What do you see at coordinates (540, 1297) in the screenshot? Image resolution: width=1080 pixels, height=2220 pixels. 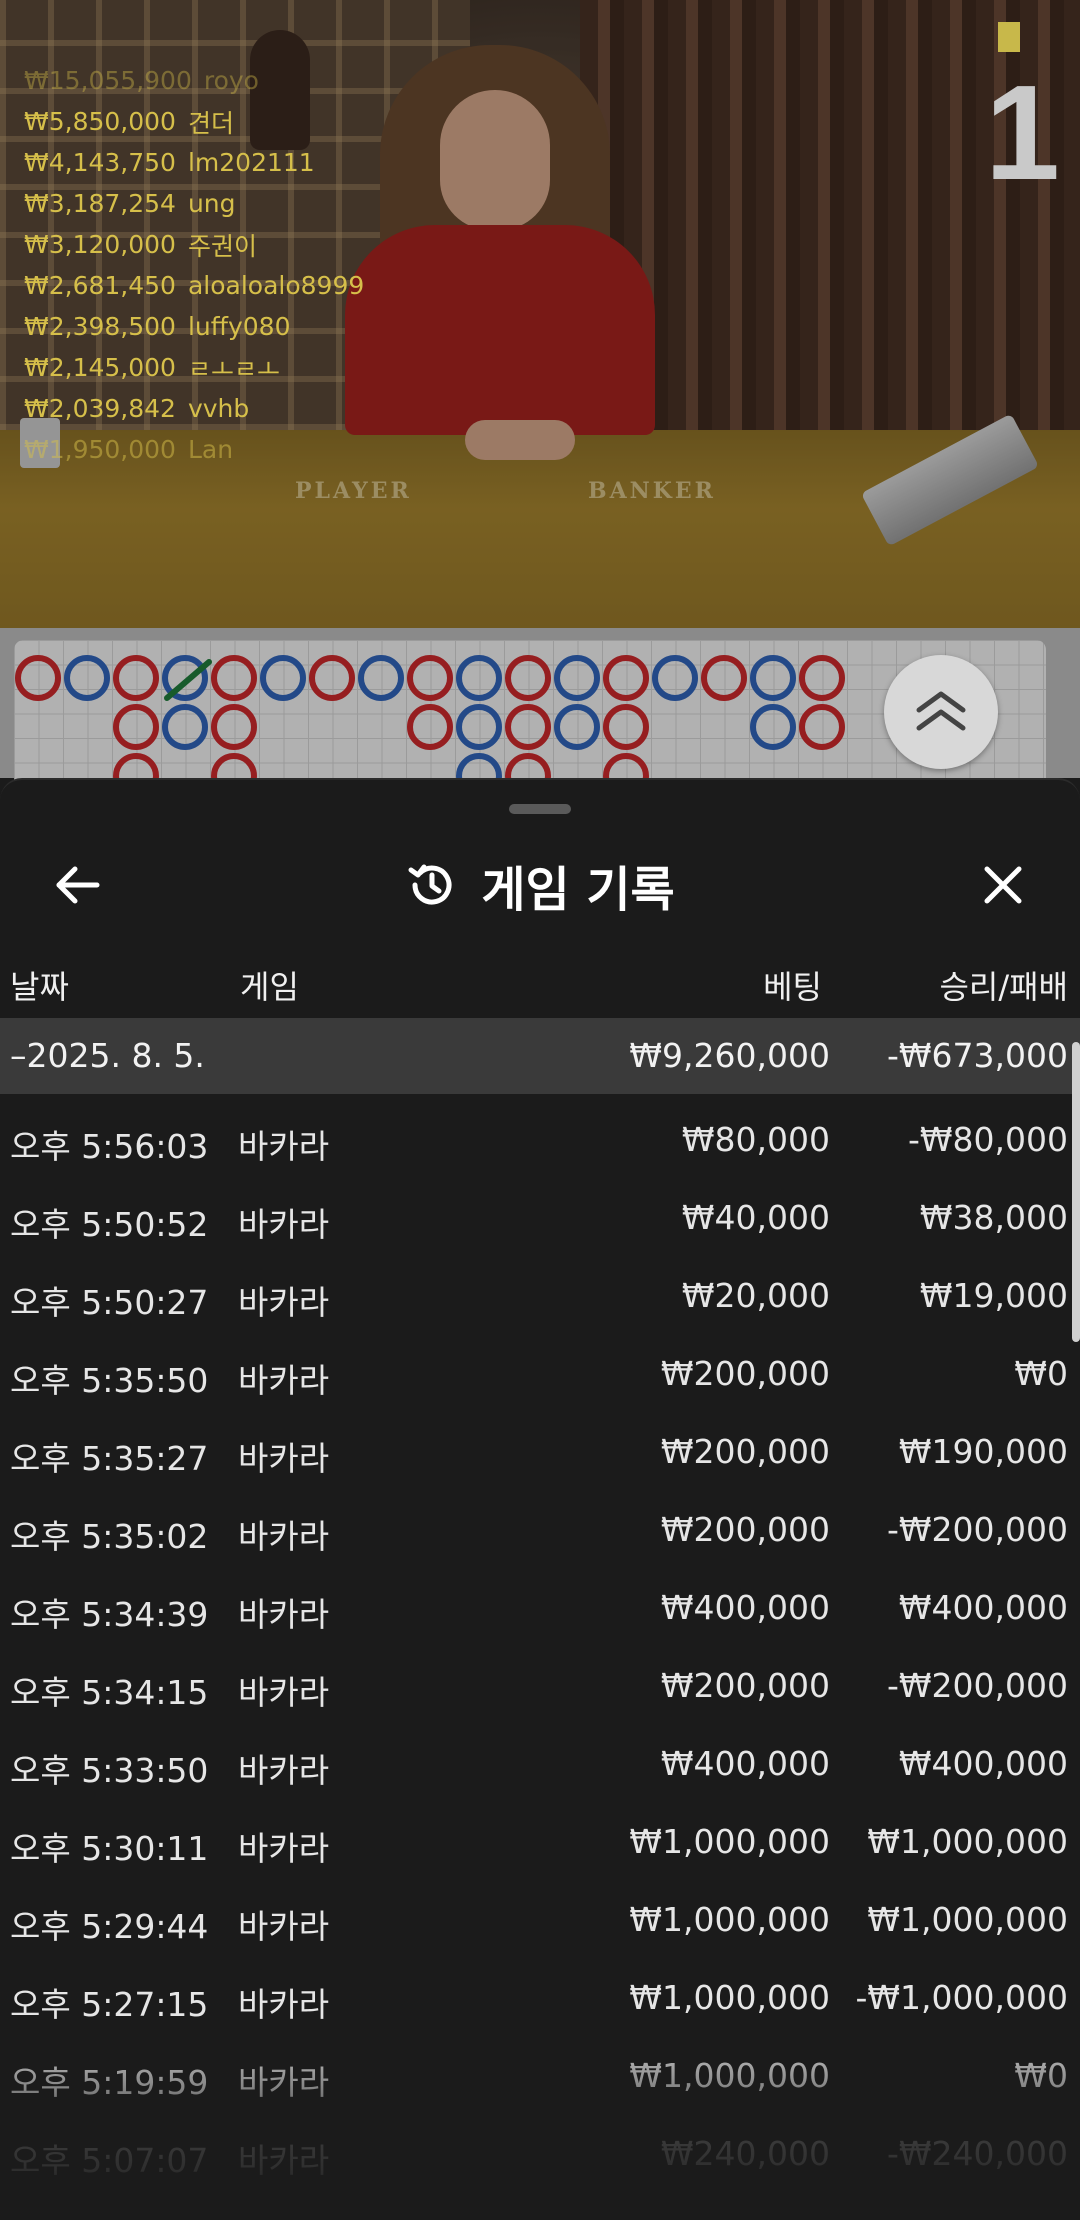 I see `history-row: 오후 5:50:27 바카라 ₩20,000 ₩19,000` at bounding box center [540, 1297].